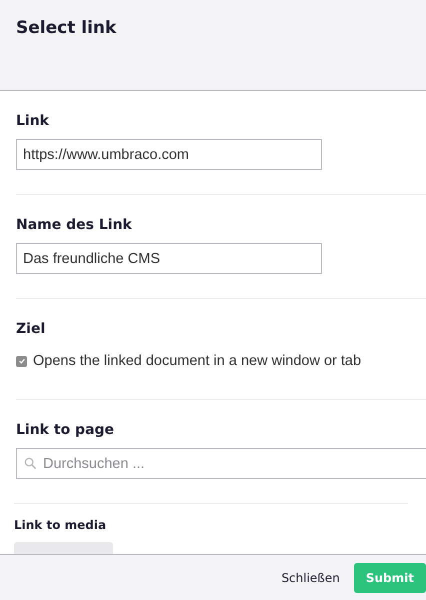 The image size is (426, 600). Describe the element at coordinates (74, 225) in the screenshot. I see `field-label: Name des Link` at that location.